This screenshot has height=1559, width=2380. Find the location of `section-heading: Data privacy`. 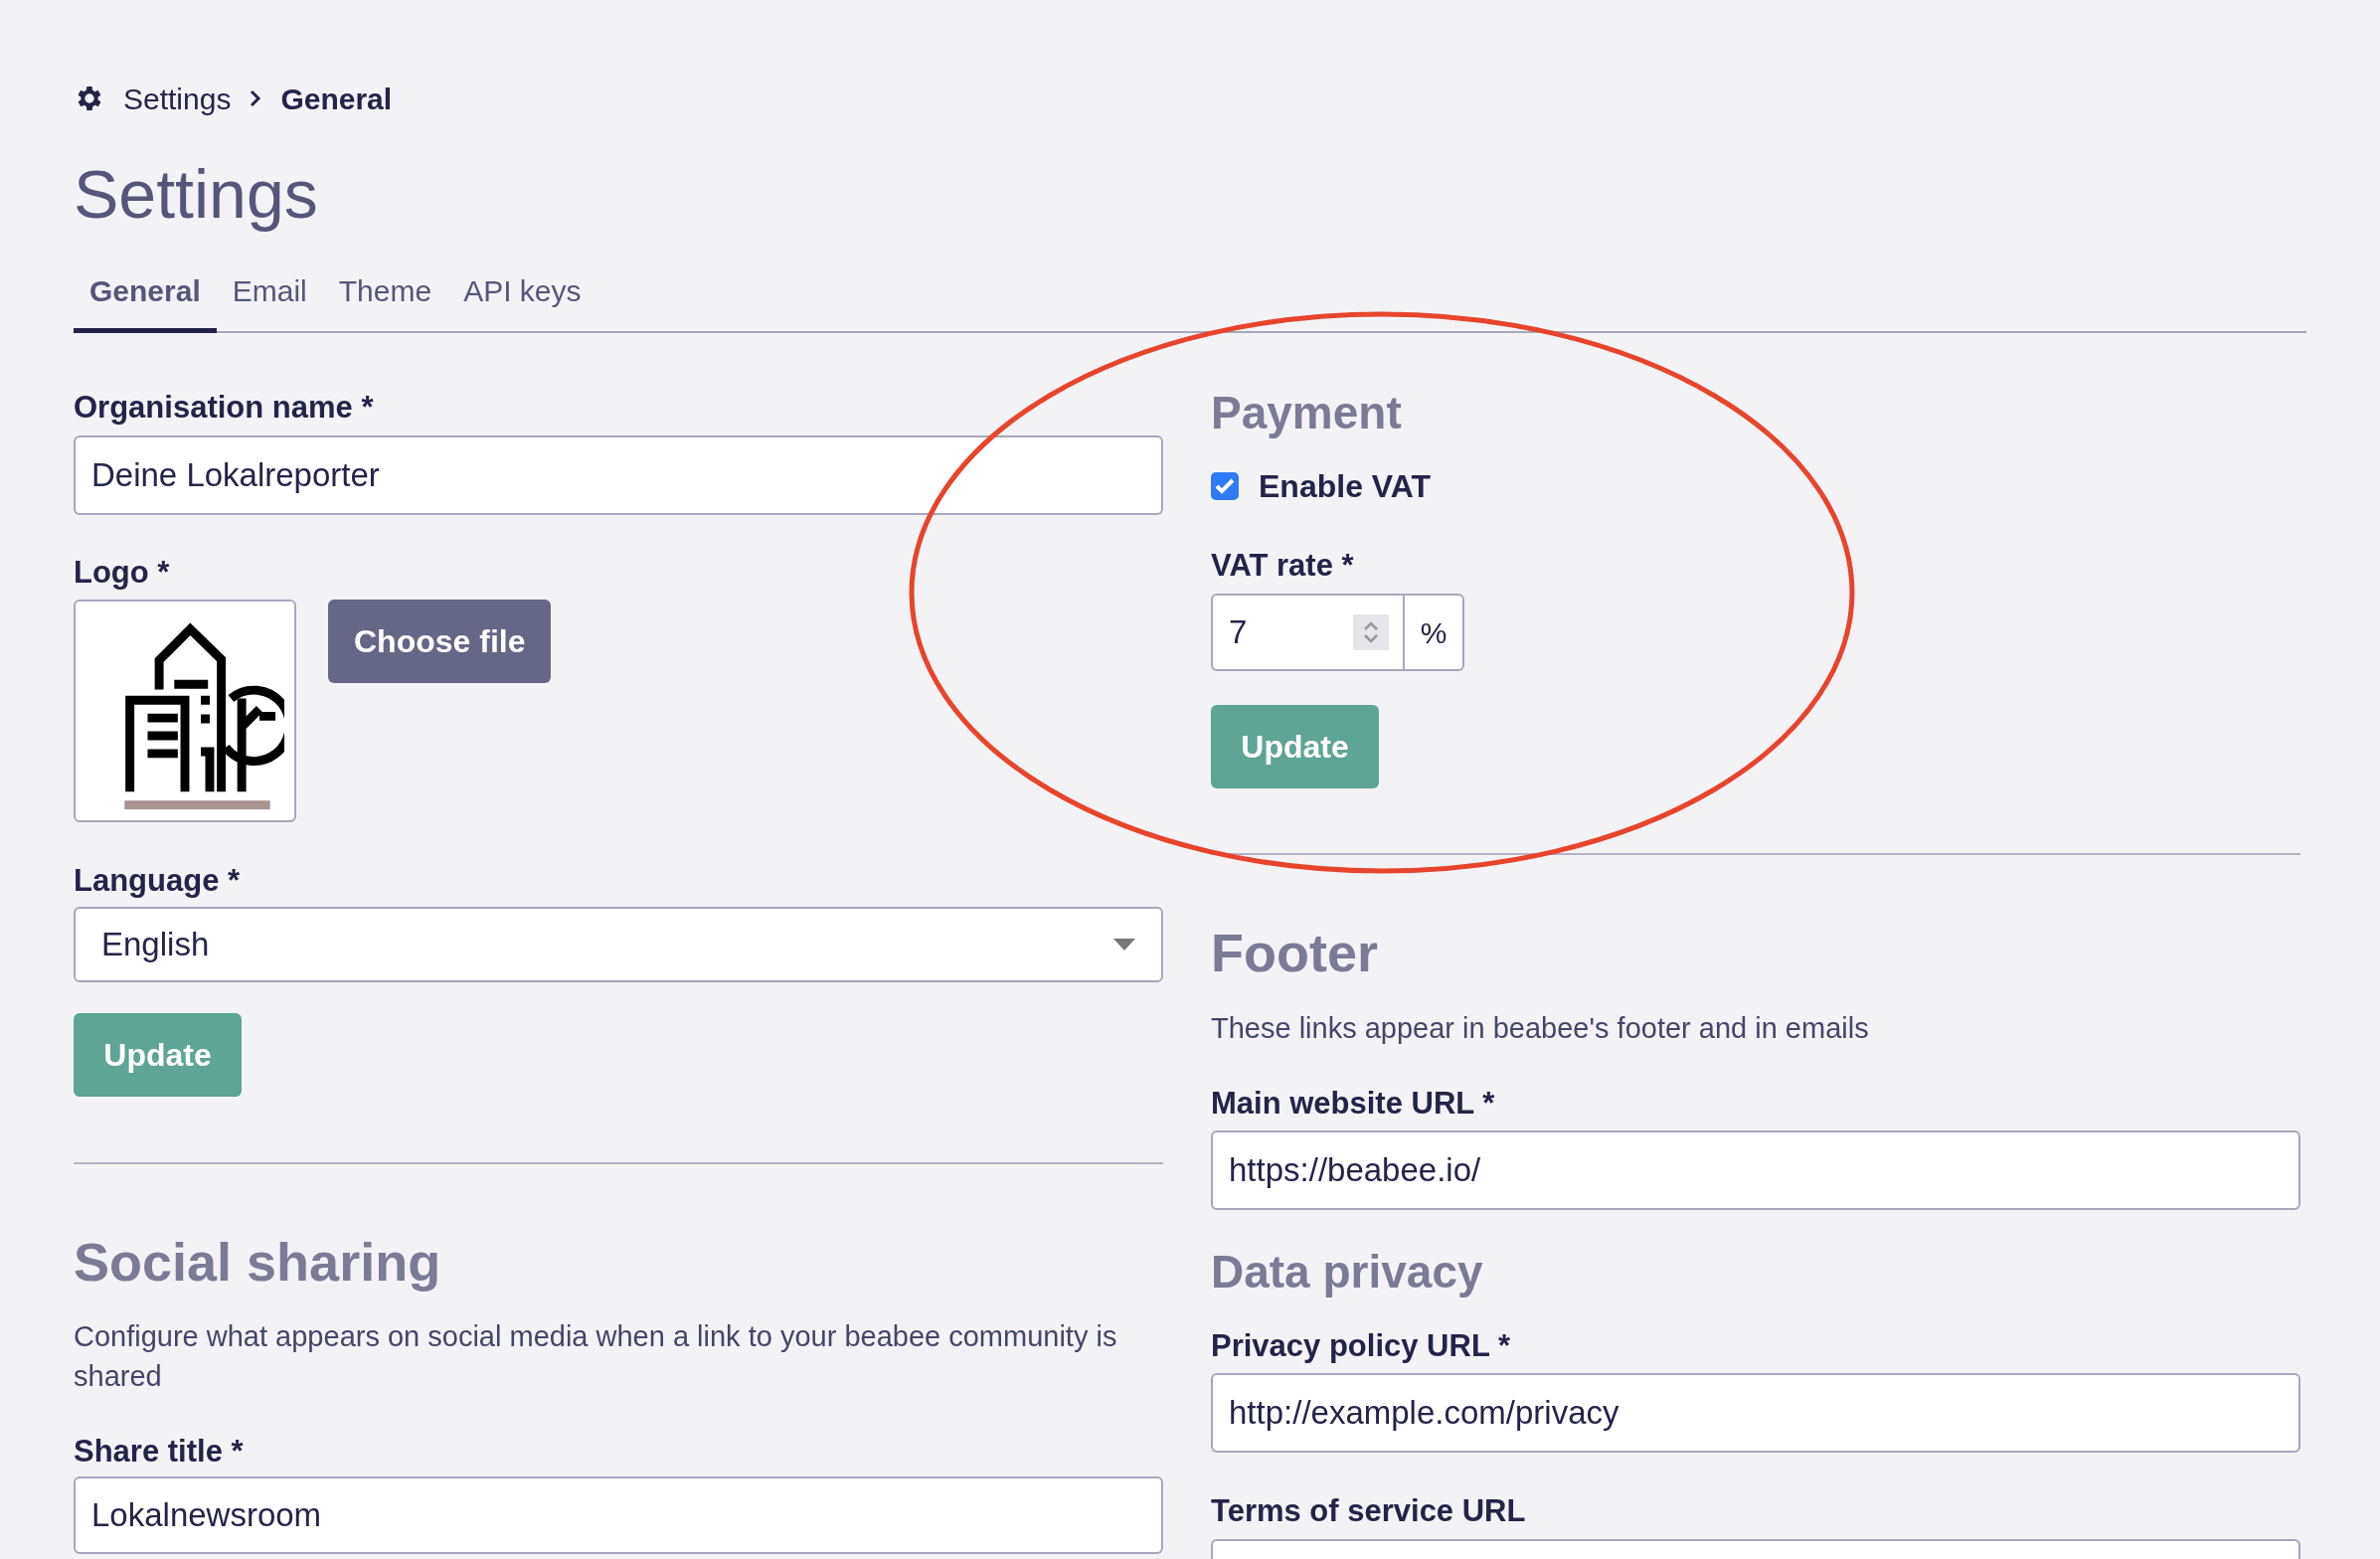

section-heading: Data privacy is located at coordinates (1347, 1272).